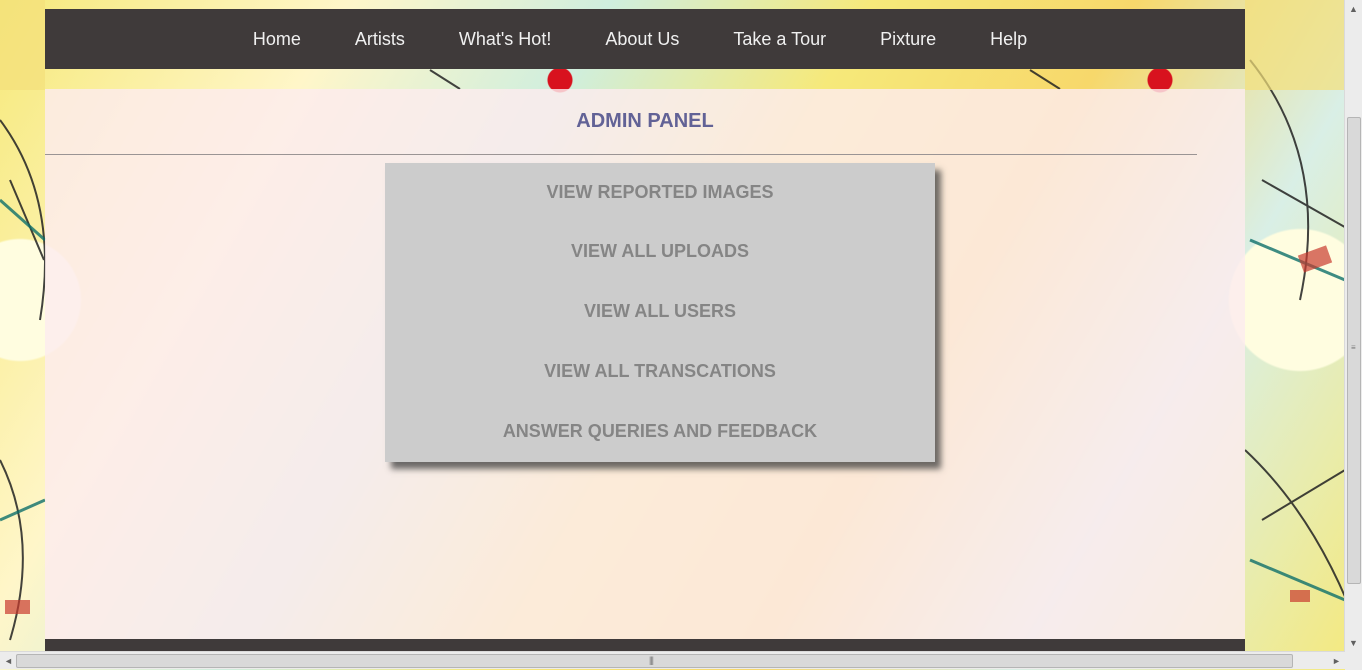  What do you see at coordinates (908, 39) in the screenshot?
I see `nav-pixture-link: Pixture` at bounding box center [908, 39].